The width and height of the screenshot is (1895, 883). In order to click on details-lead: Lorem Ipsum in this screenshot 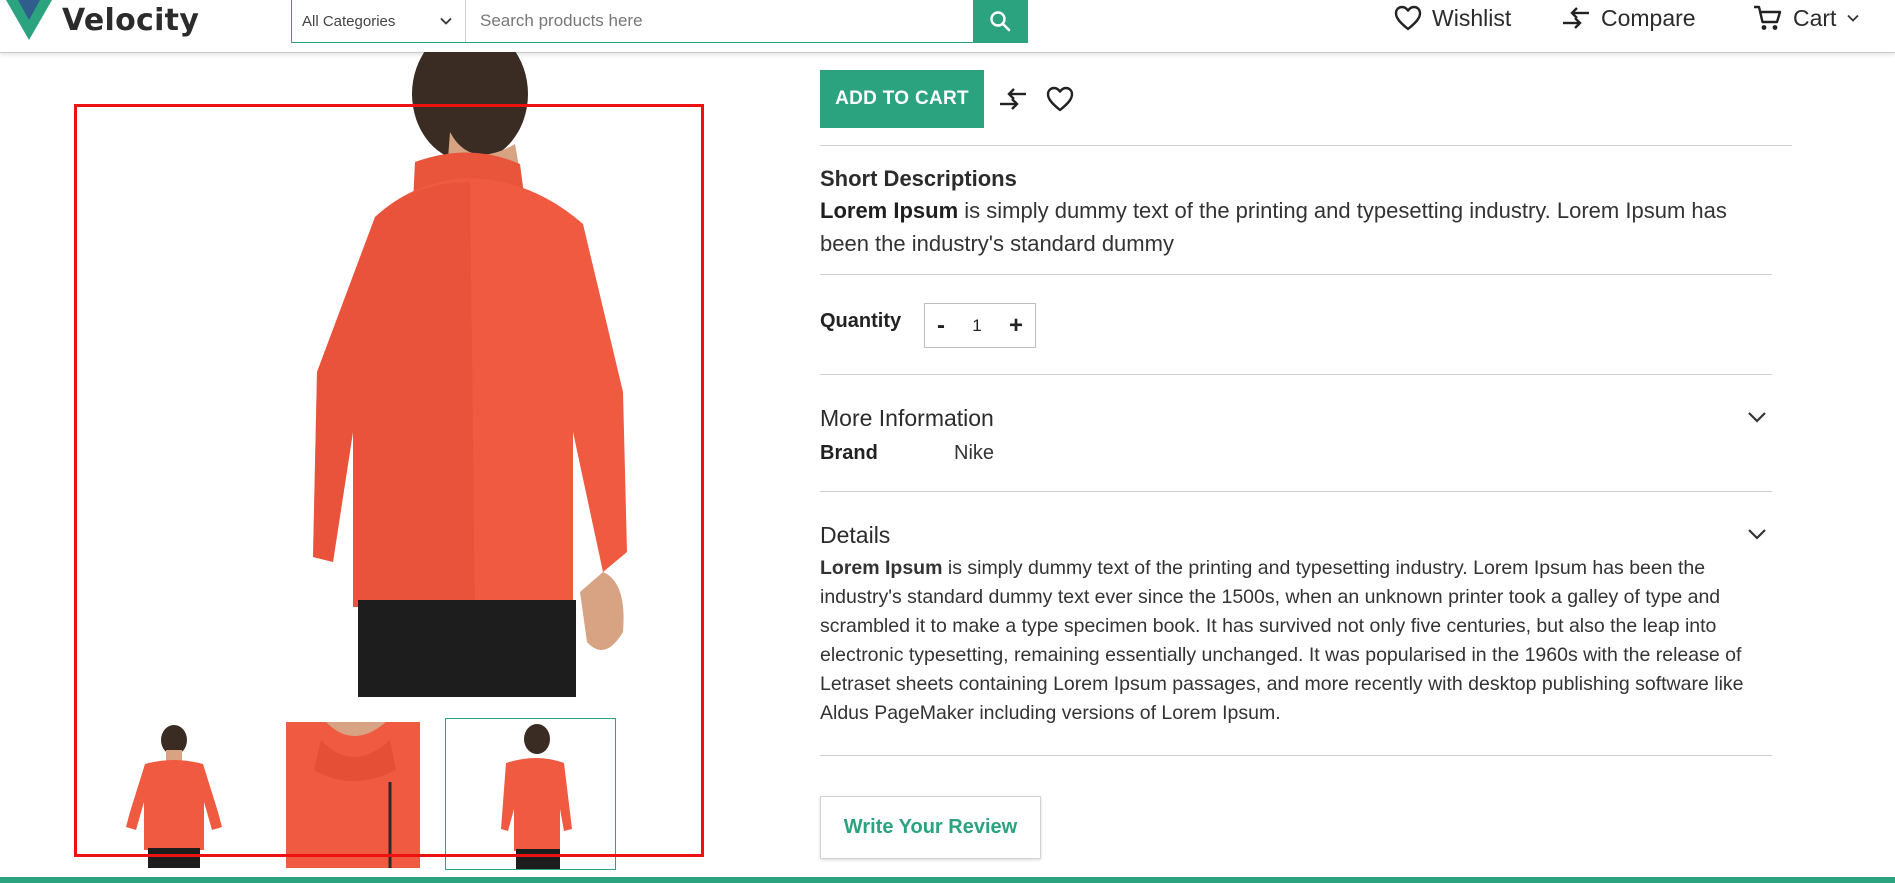, I will do `click(881, 568)`.